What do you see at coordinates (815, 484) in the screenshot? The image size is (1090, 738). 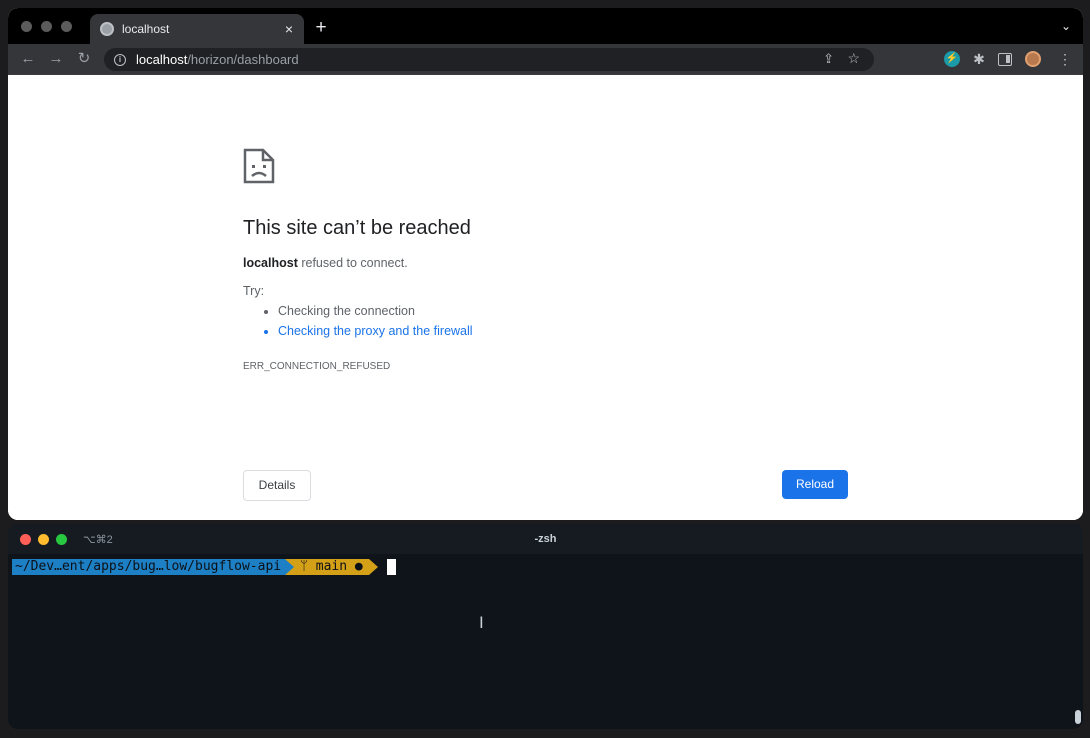 I see `reload-button: Reload` at bounding box center [815, 484].